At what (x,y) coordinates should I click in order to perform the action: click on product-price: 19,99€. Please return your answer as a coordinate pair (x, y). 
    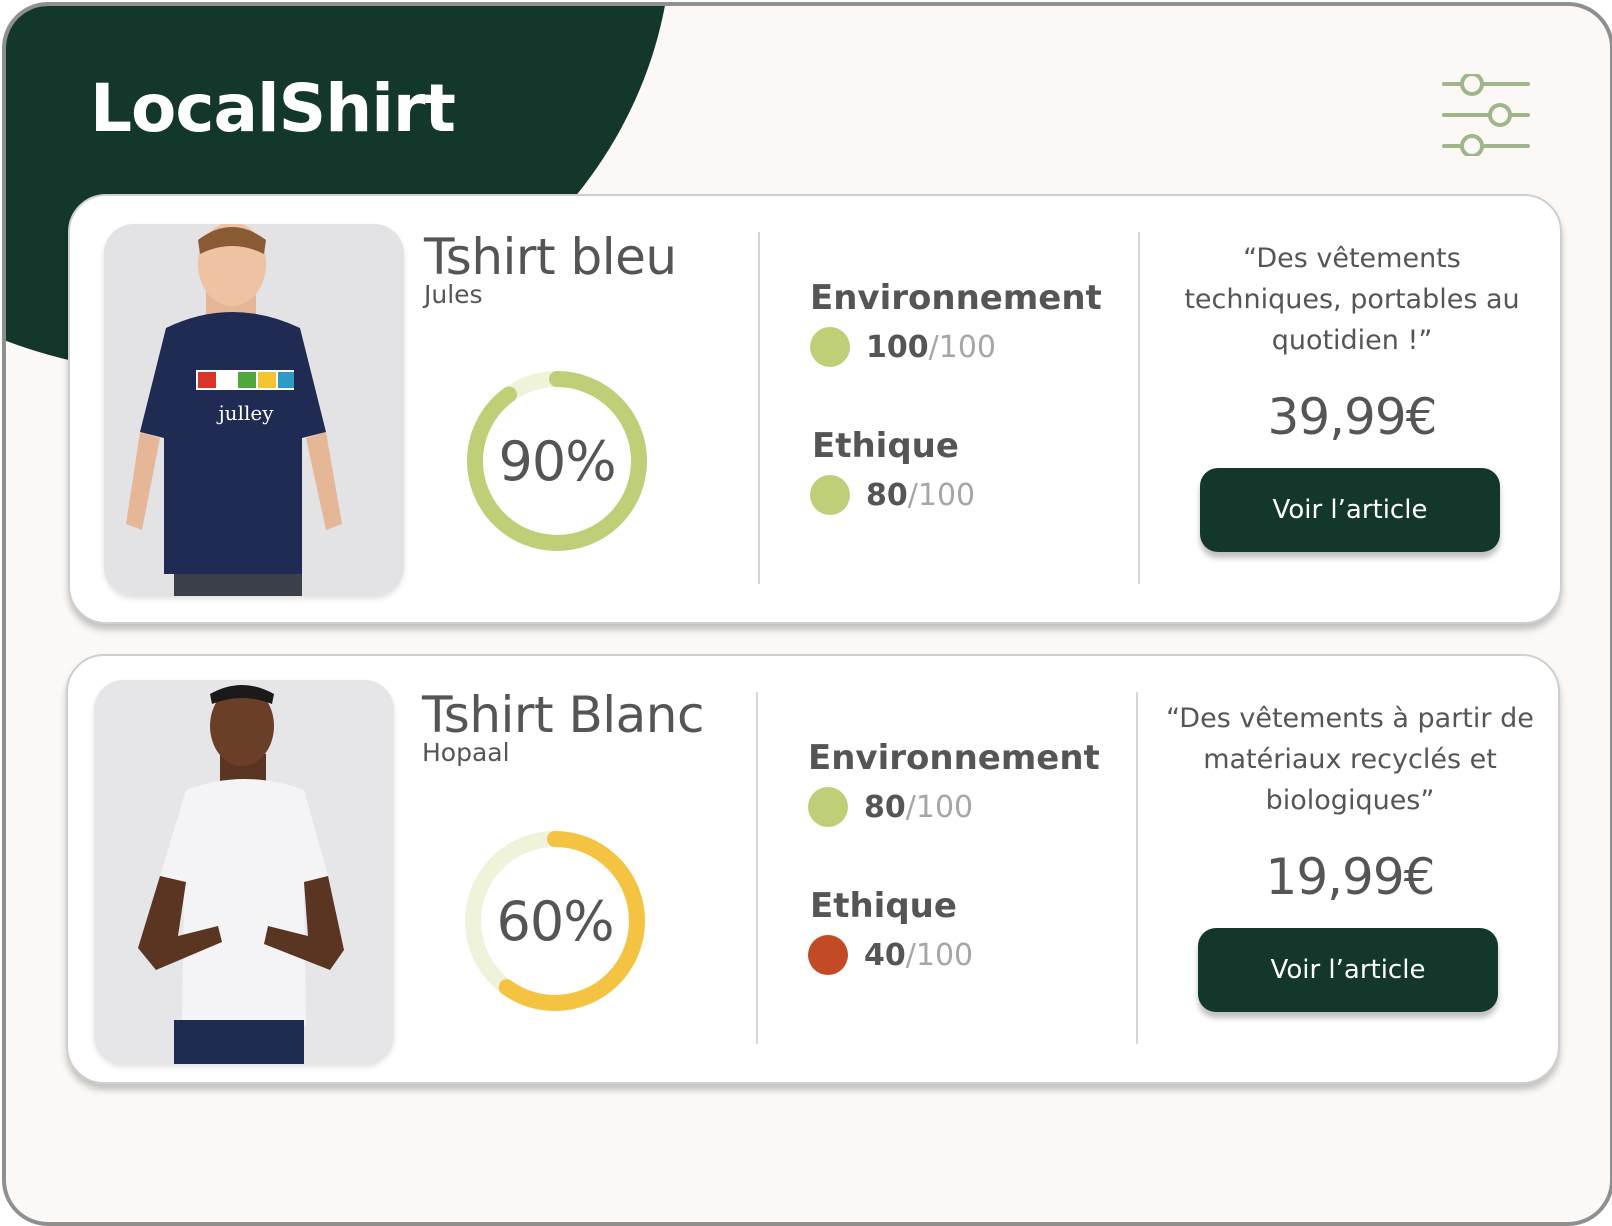
    Looking at the image, I should click on (1350, 877).